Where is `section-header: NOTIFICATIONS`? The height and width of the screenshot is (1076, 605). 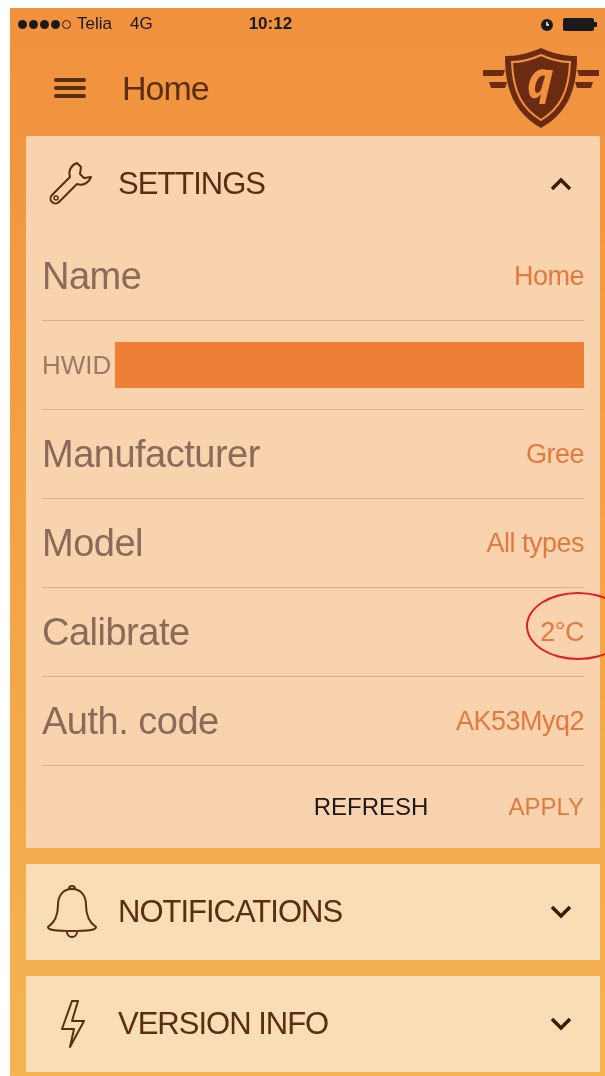
section-header: NOTIFICATIONS is located at coordinates (313, 912).